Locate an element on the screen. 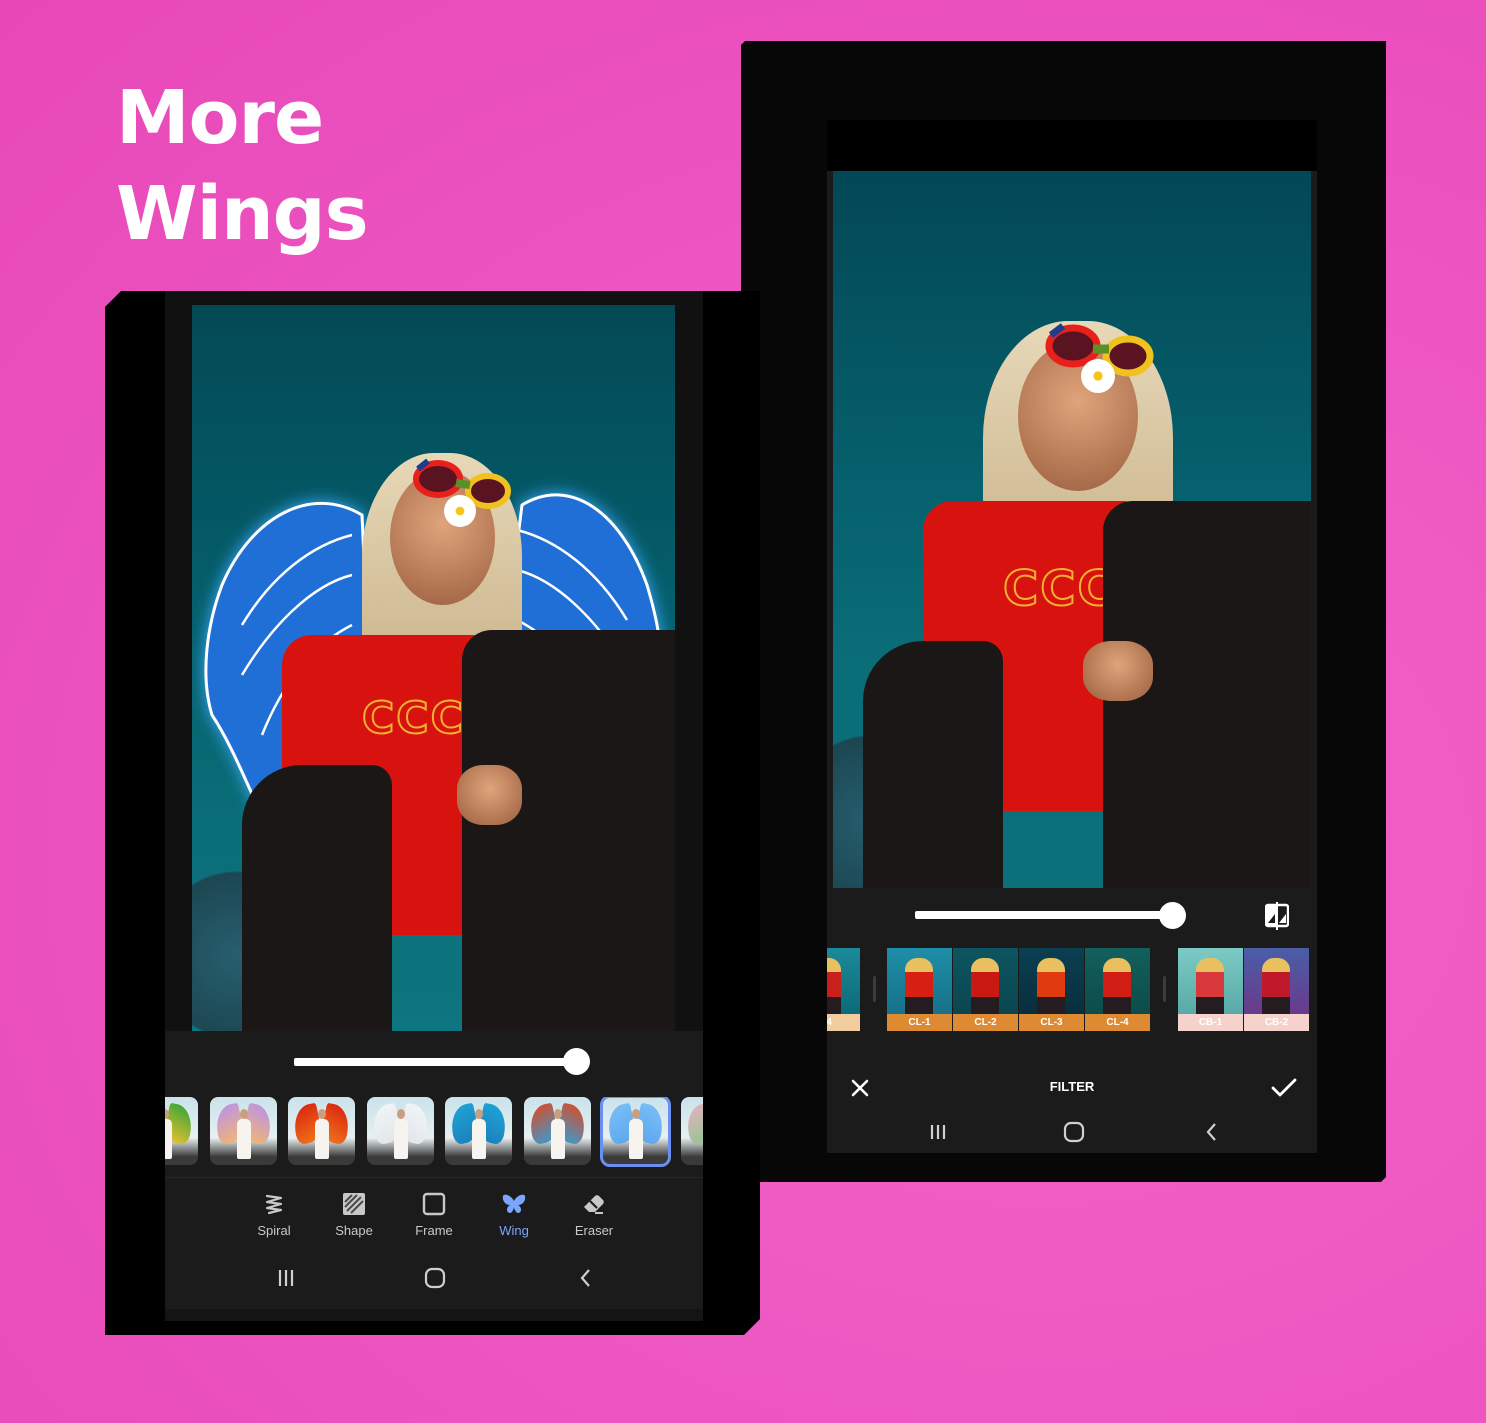 The height and width of the screenshot is (1423, 1486). filter-label: CB-1 is located at coordinates (1210, 1022).